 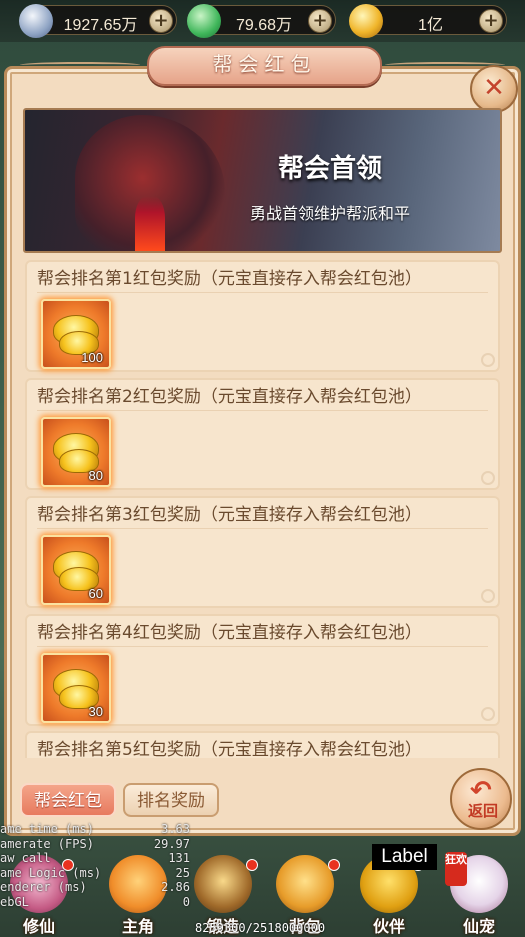 What do you see at coordinates (95, 887) in the screenshot?
I see `debug-row: enderer (ms) 2.86` at bounding box center [95, 887].